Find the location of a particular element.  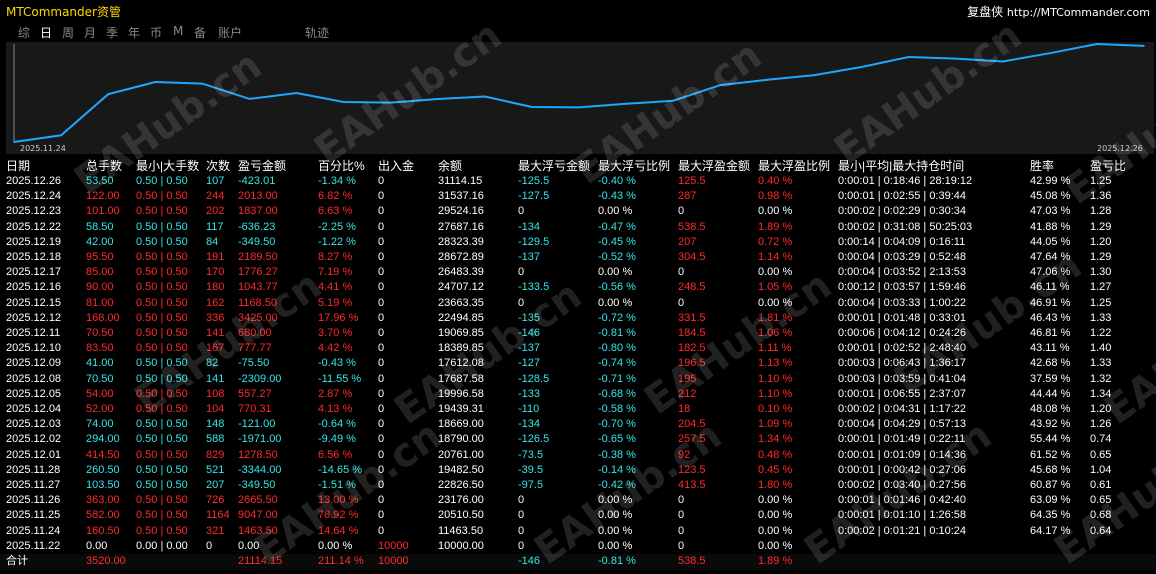

site-link: http://MTCommander.com is located at coordinates (1078, 12).